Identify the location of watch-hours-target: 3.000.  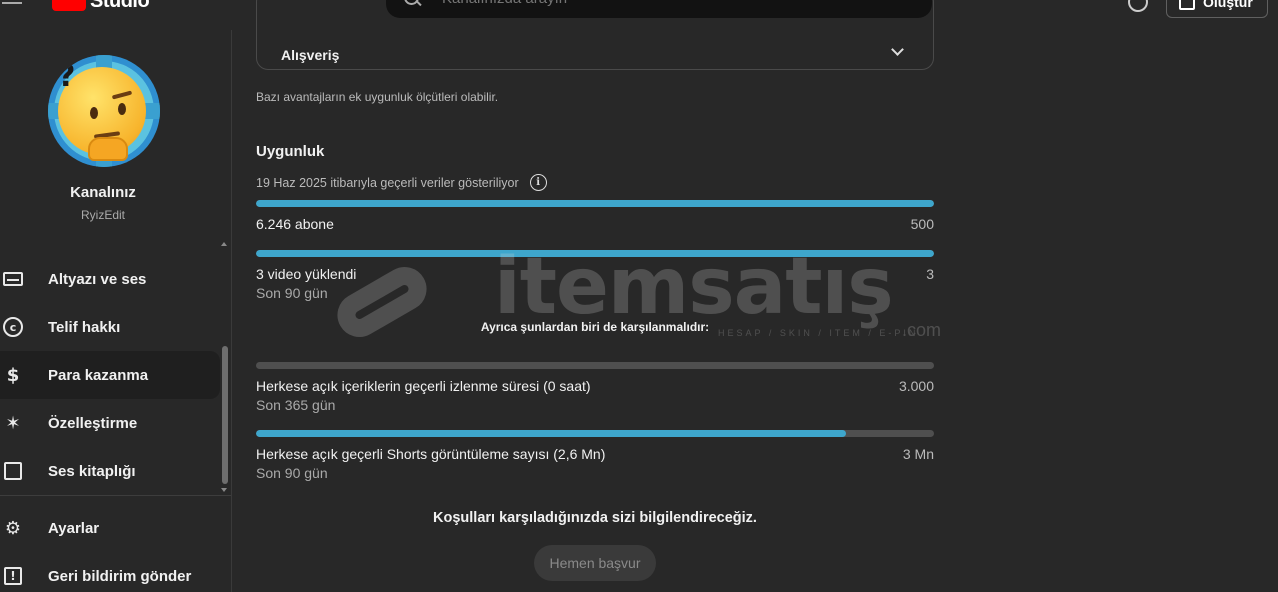
(916, 386).